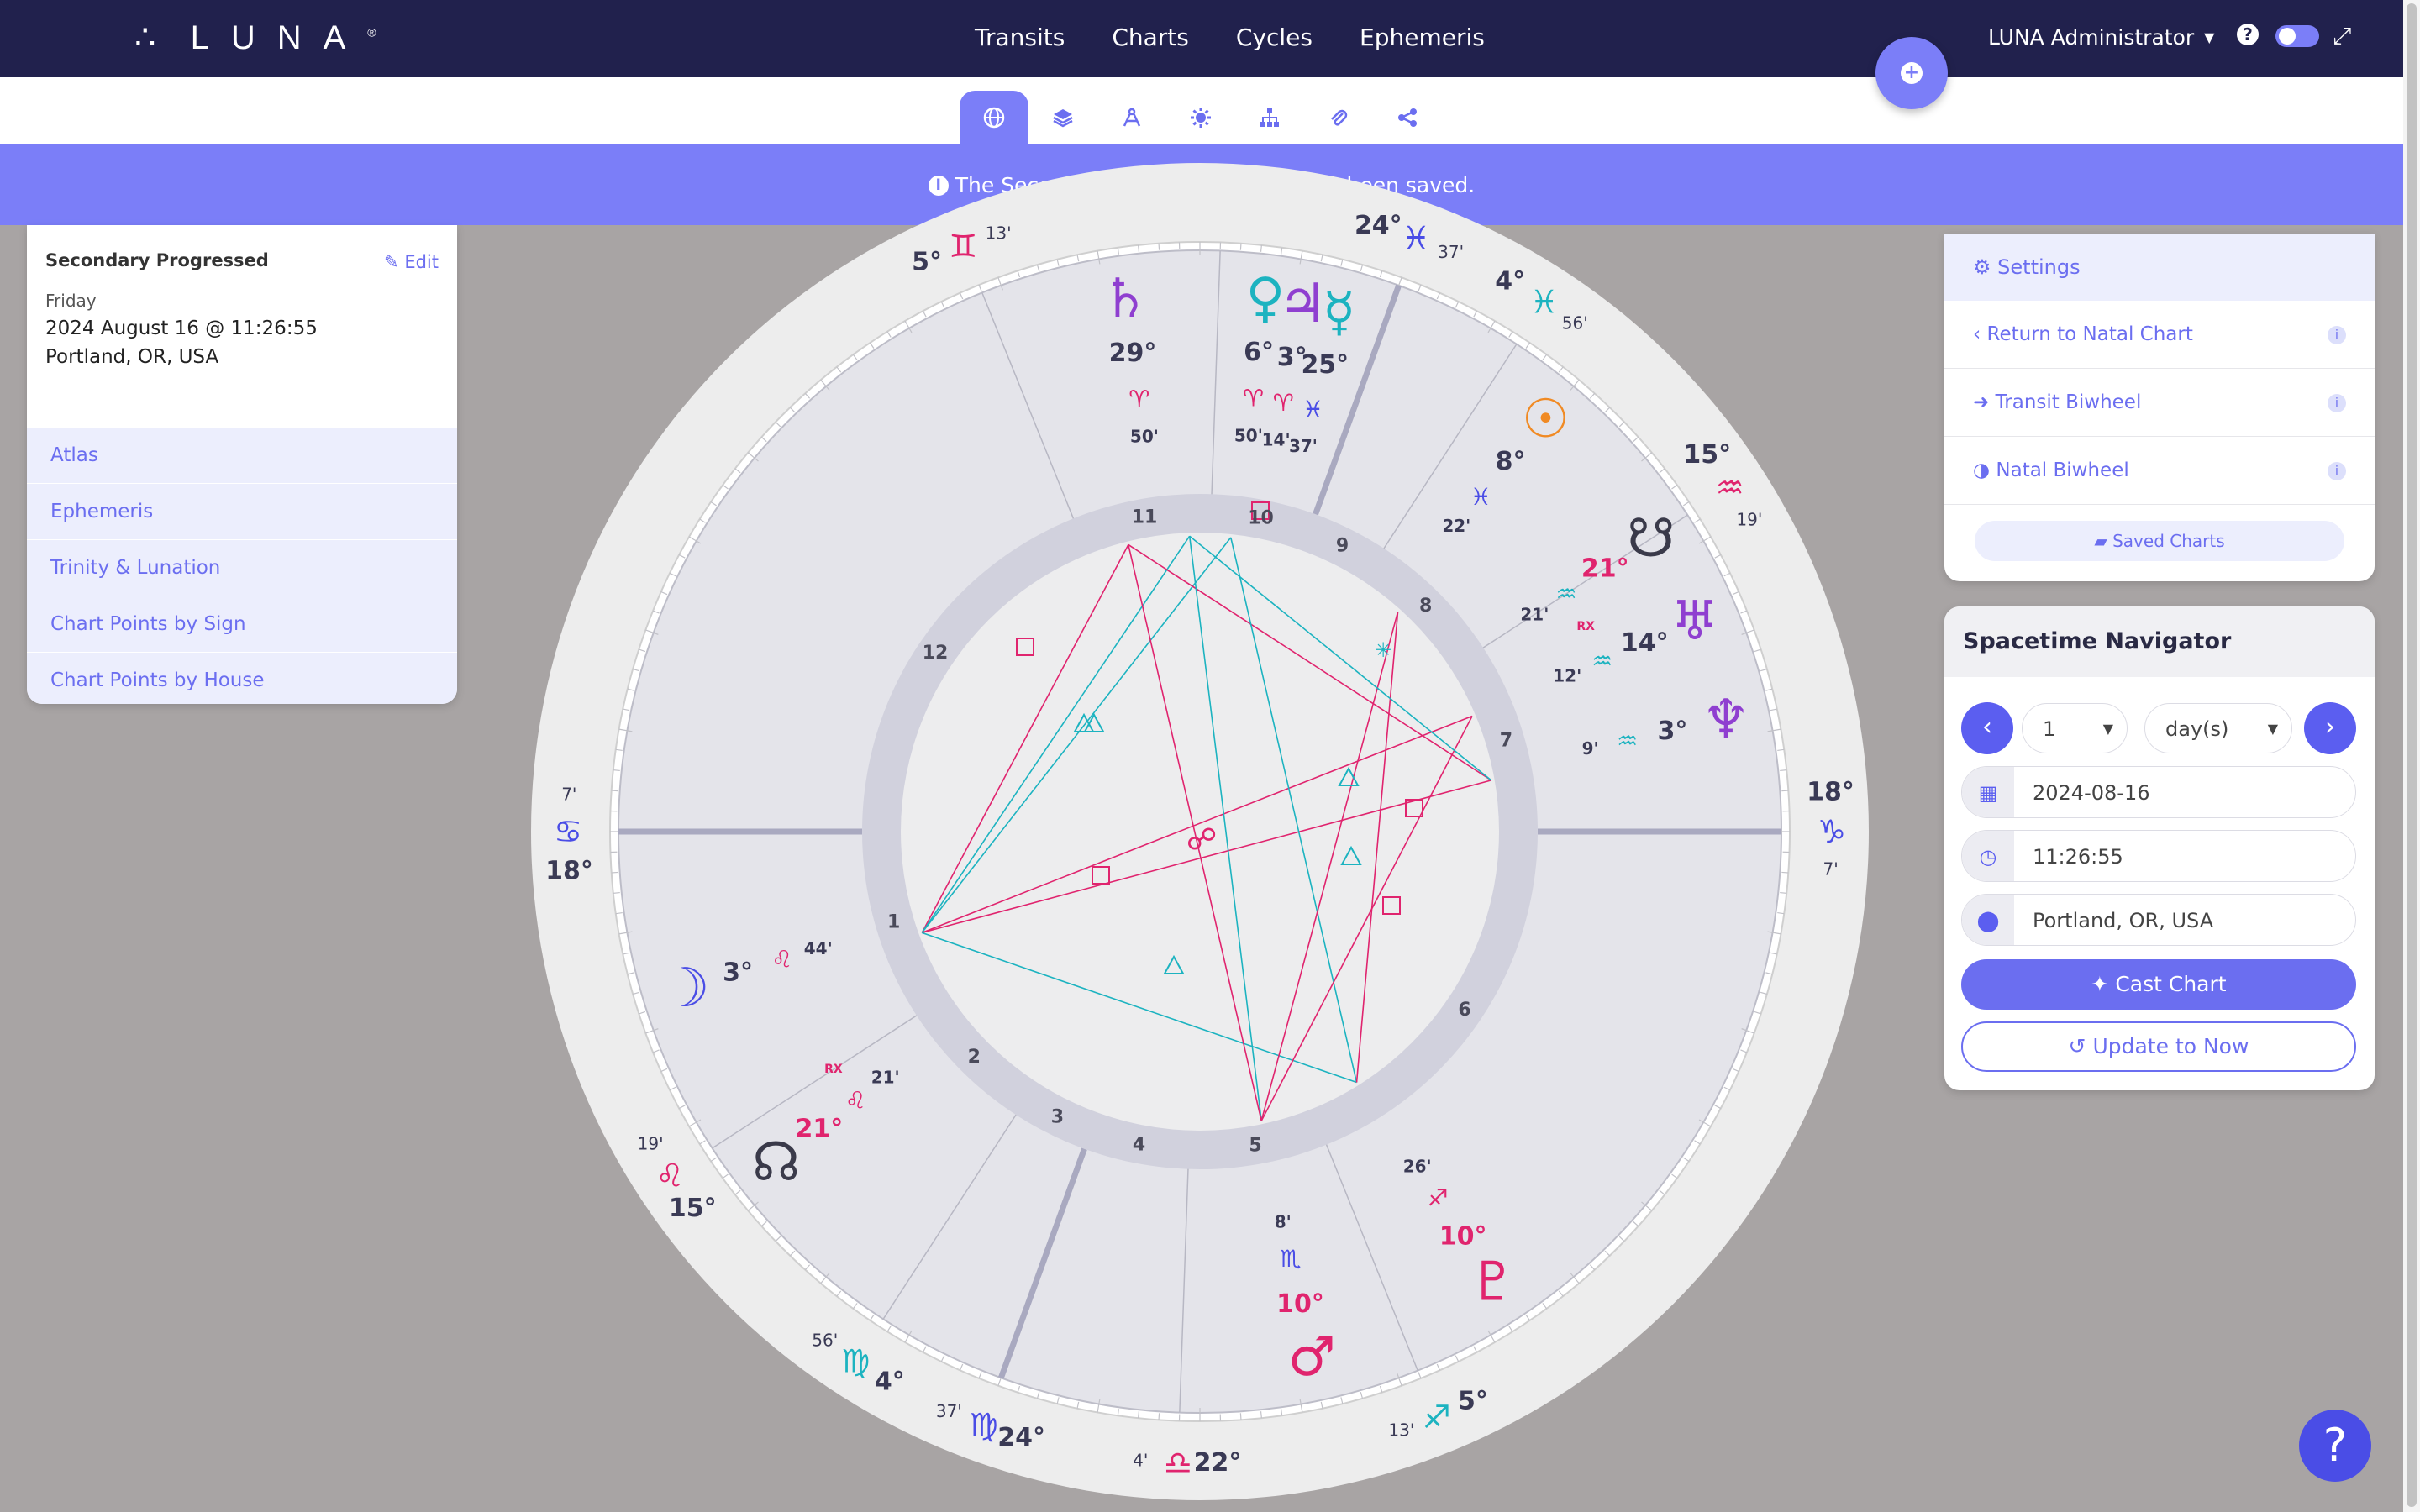  Describe the element at coordinates (2159, 267) in the screenshot. I see `settings-header: ⚙ Settings` at that location.